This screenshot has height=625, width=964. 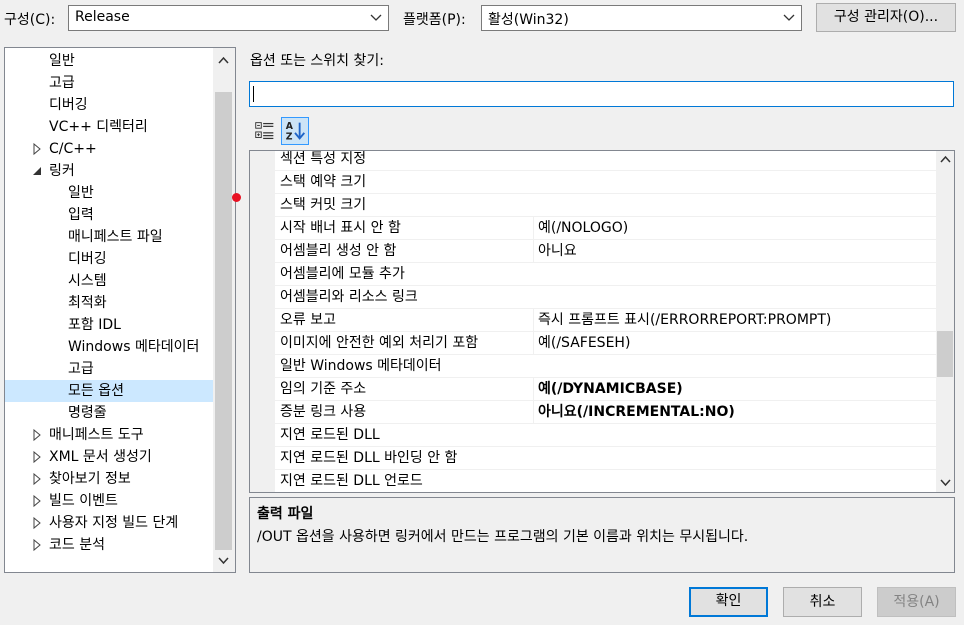 What do you see at coordinates (87, 413) in the screenshot?
I see `tree-item-label: 명령줄` at bounding box center [87, 413].